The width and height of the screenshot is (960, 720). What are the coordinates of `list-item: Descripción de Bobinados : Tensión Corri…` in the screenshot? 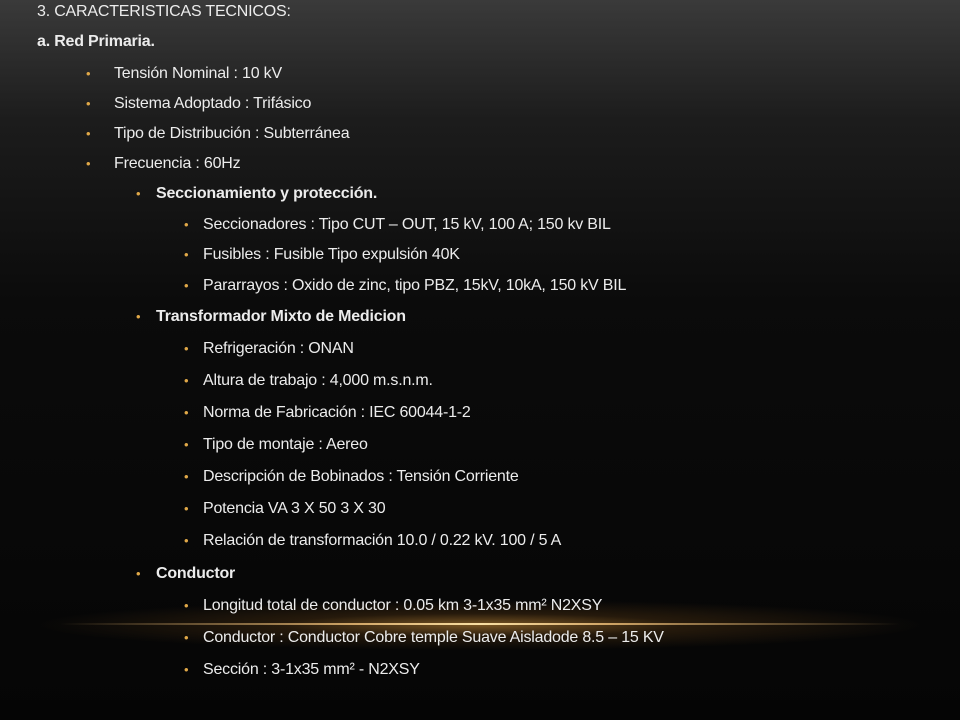 It's located at (361, 476).